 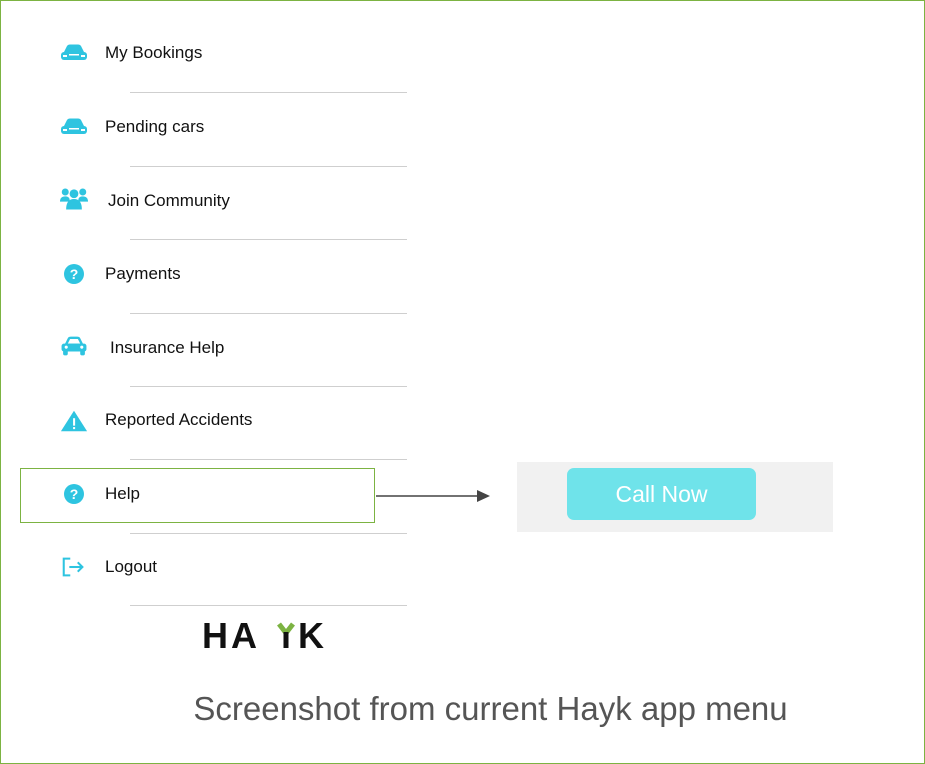 What do you see at coordinates (74, 567) in the screenshot?
I see `logout-icon` at bounding box center [74, 567].